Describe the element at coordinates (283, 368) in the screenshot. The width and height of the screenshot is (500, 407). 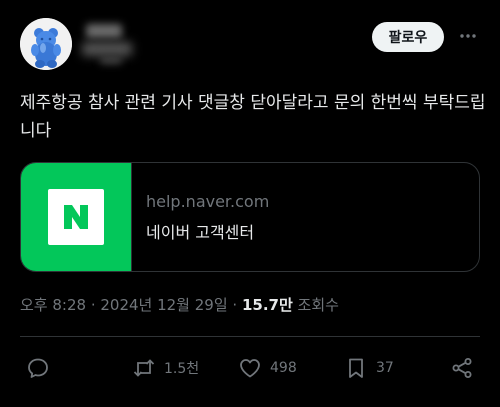
I see `like-count: 498` at that location.